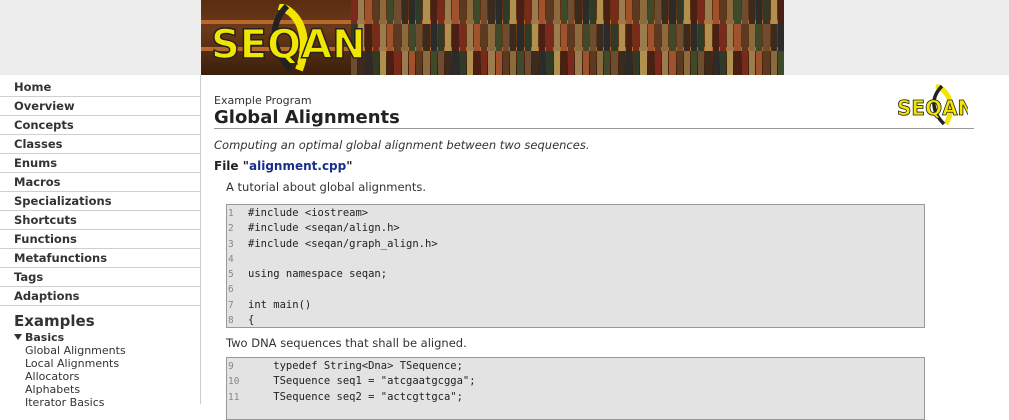 This screenshot has width=1009, height=420. What do you see at coordinates (100, 402) in the screenshot?
I see `sidebar-example-iterator-basics: Iterator Basics` at bounding box center [100, 402].